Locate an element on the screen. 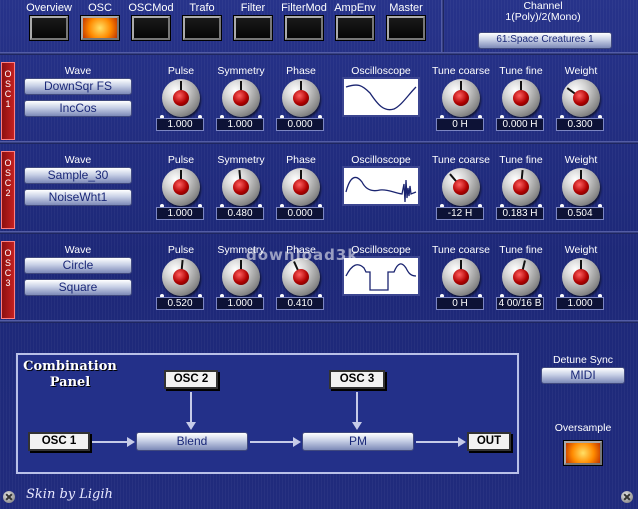  osc2-pulse-knob-cap is located at coordinates (181, 187).